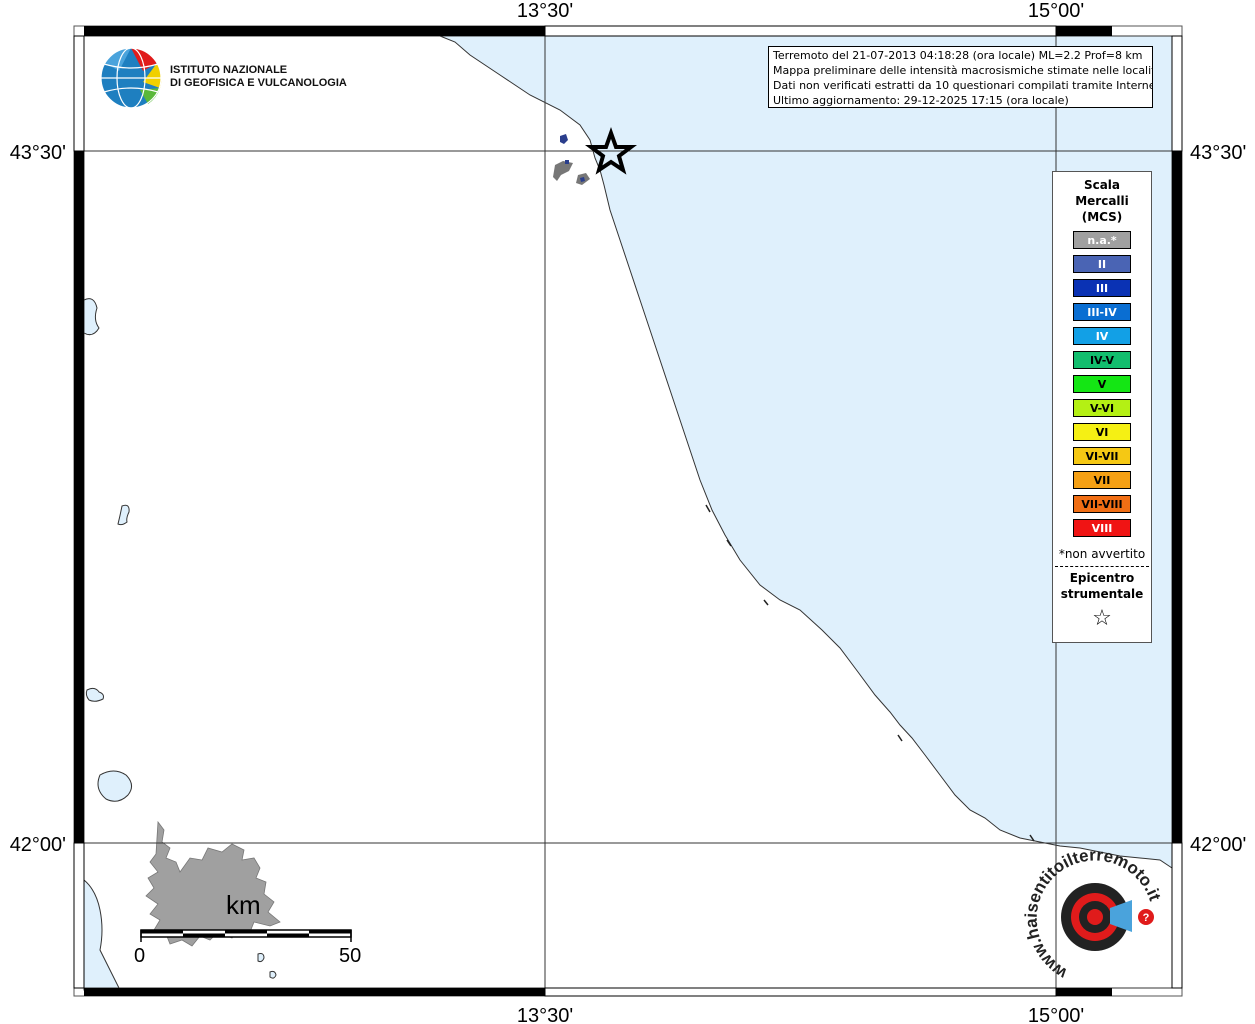  Describe the element at coordinates (1056, 1014) in the screenshot. I see `lon-label-bottom-2: 15°00'` at that location.